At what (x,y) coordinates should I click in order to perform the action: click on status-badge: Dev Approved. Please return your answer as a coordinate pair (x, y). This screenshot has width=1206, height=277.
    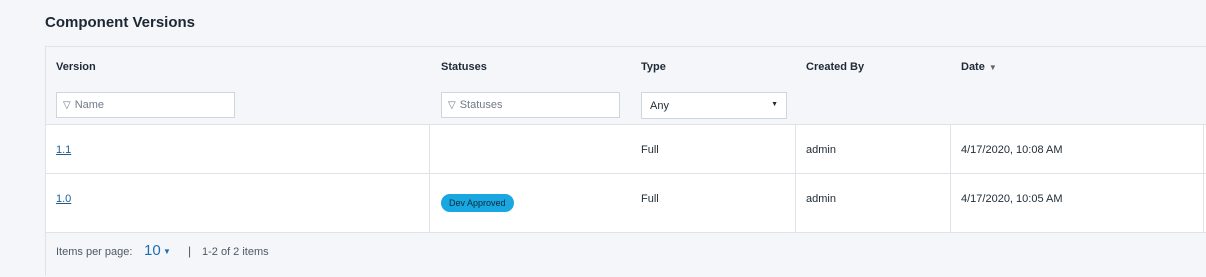
    Looking at the image, I should click on (477, 203).